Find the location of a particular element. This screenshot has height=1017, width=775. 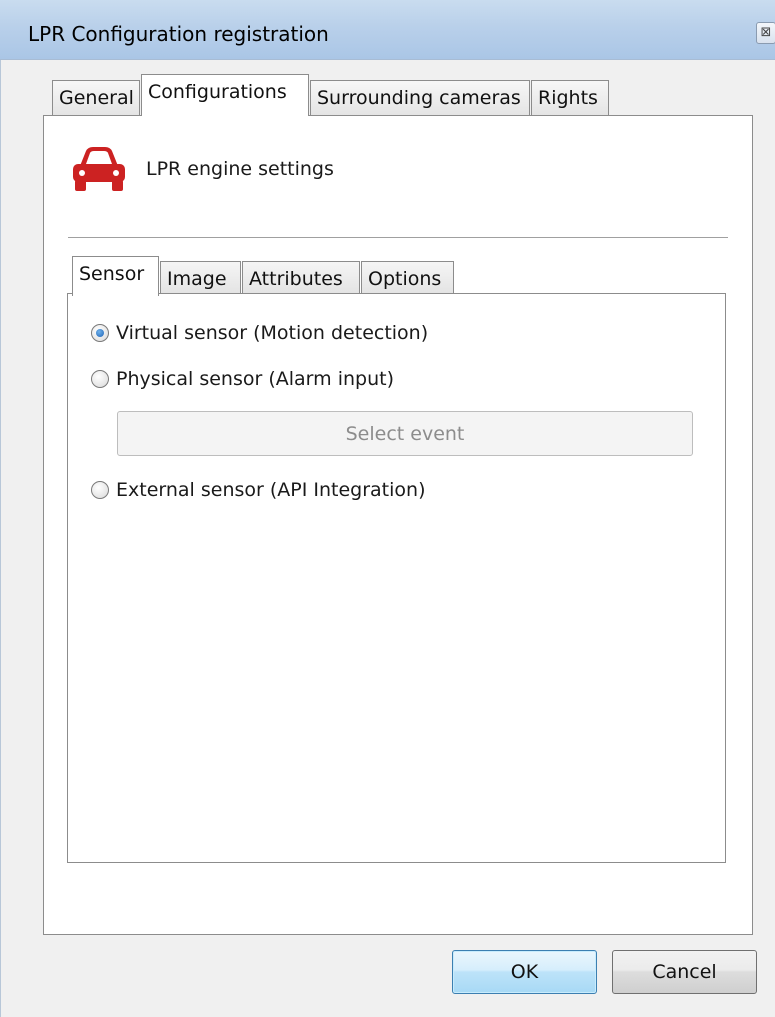

tab-attributes: Attributes is located at coordinates (301, 278).